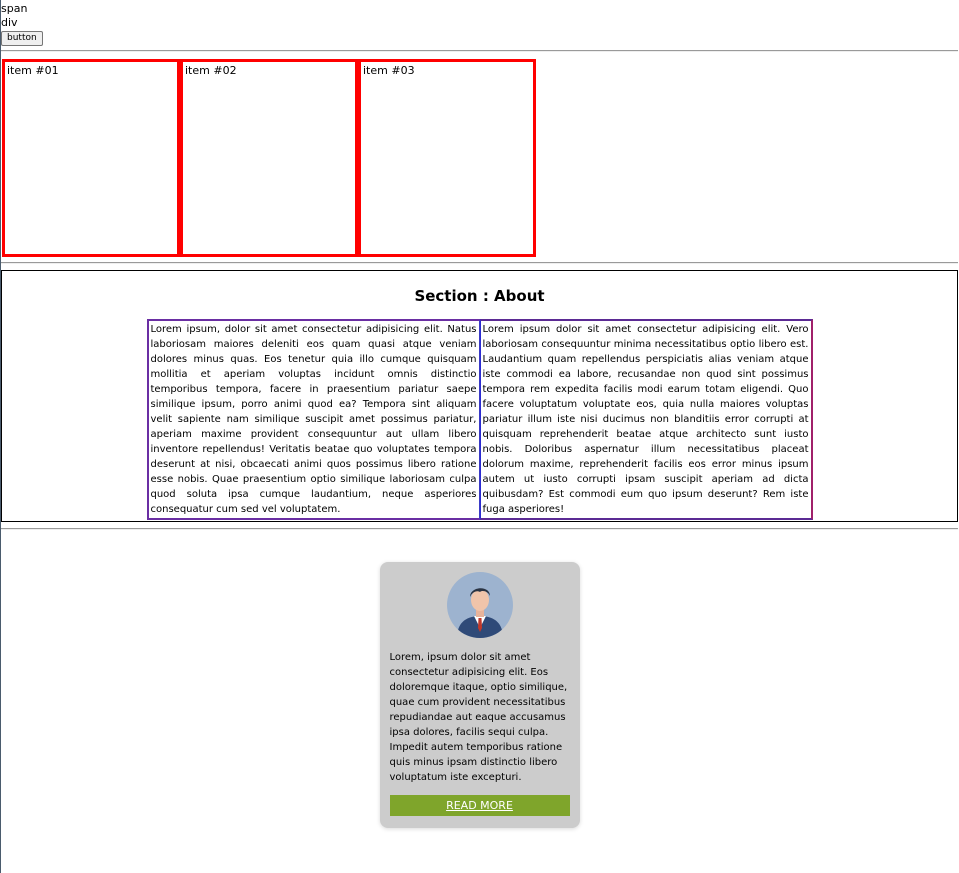 The width and height of the screenshot is (959, 873). What do you see at coordinates (447, 158) in the screenshot?
I see `item-box: item #03` at bounding box center [447, 158].